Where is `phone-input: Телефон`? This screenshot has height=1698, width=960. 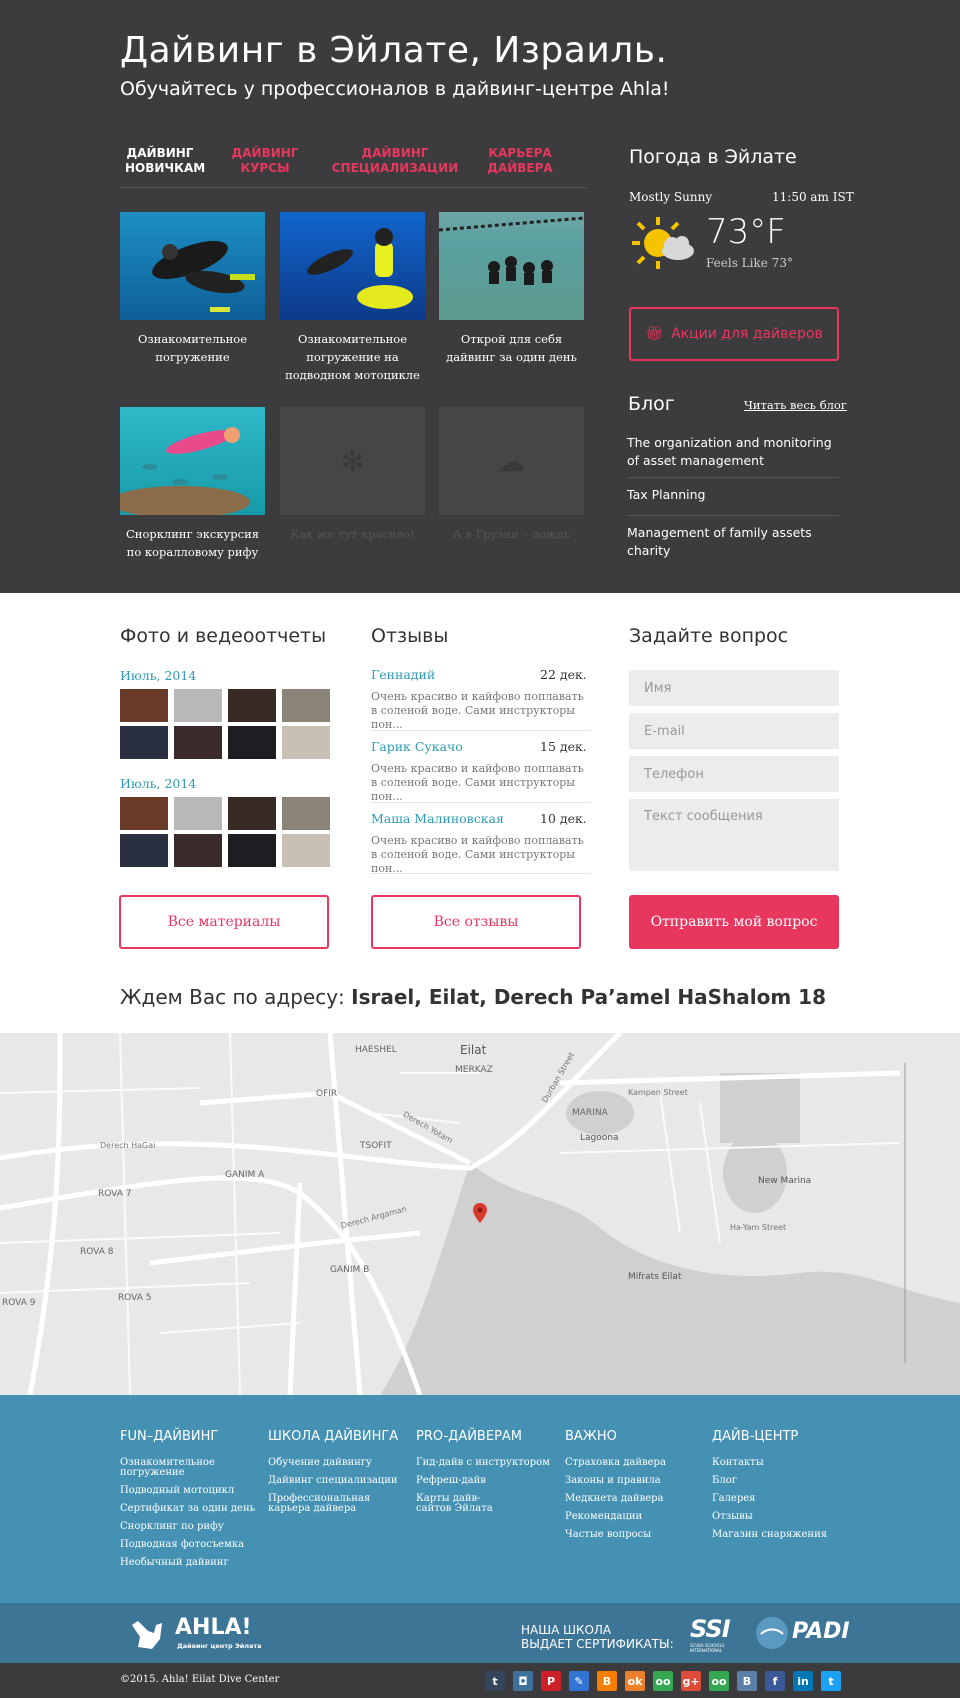 phone-input: Телефон is located at coordinates (734, 774).